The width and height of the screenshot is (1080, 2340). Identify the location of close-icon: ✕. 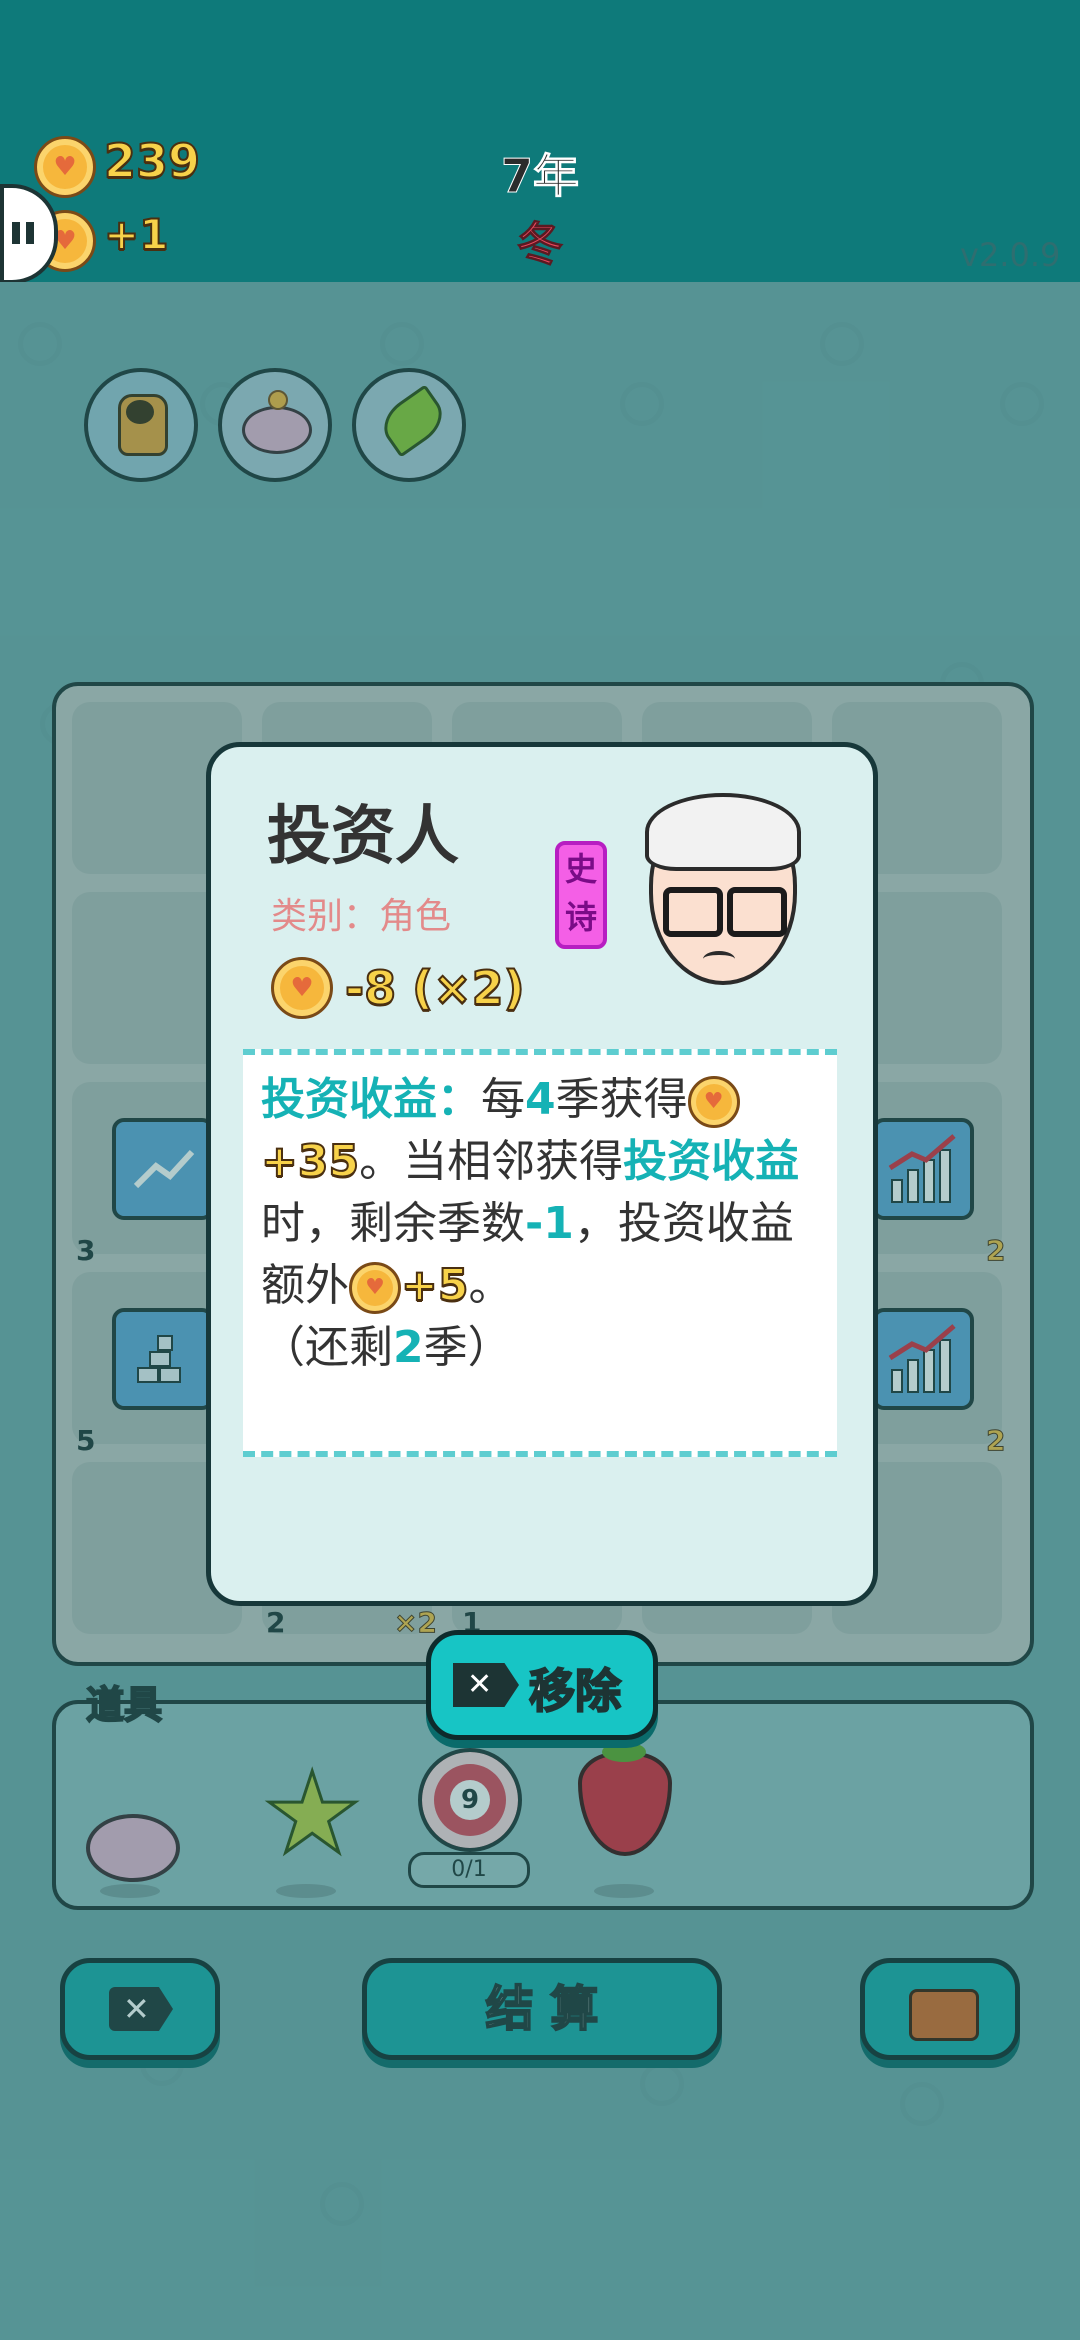
(486, 1685).